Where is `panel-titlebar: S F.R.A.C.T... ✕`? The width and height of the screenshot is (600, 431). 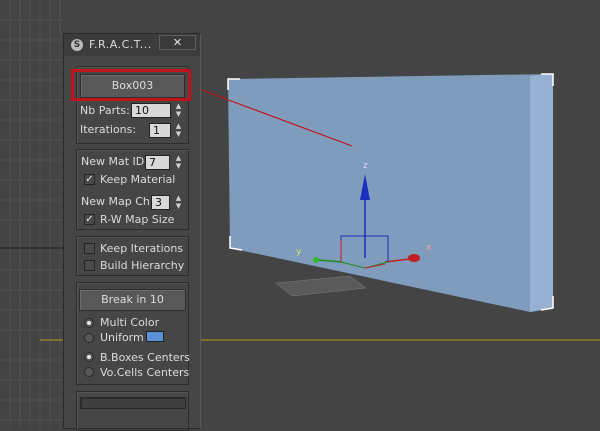 panel-titlebar: S F.R.A.C.T... ✕ is located at coordinates (132, 45).